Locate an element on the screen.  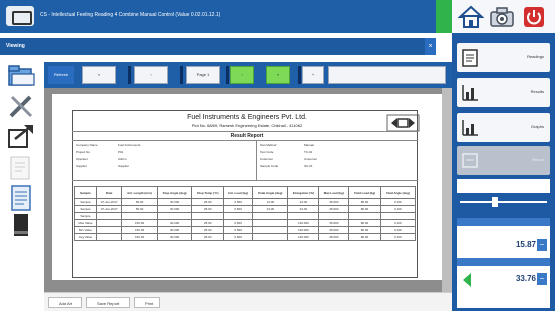
camera-icon is located at coordinates (502, 17).